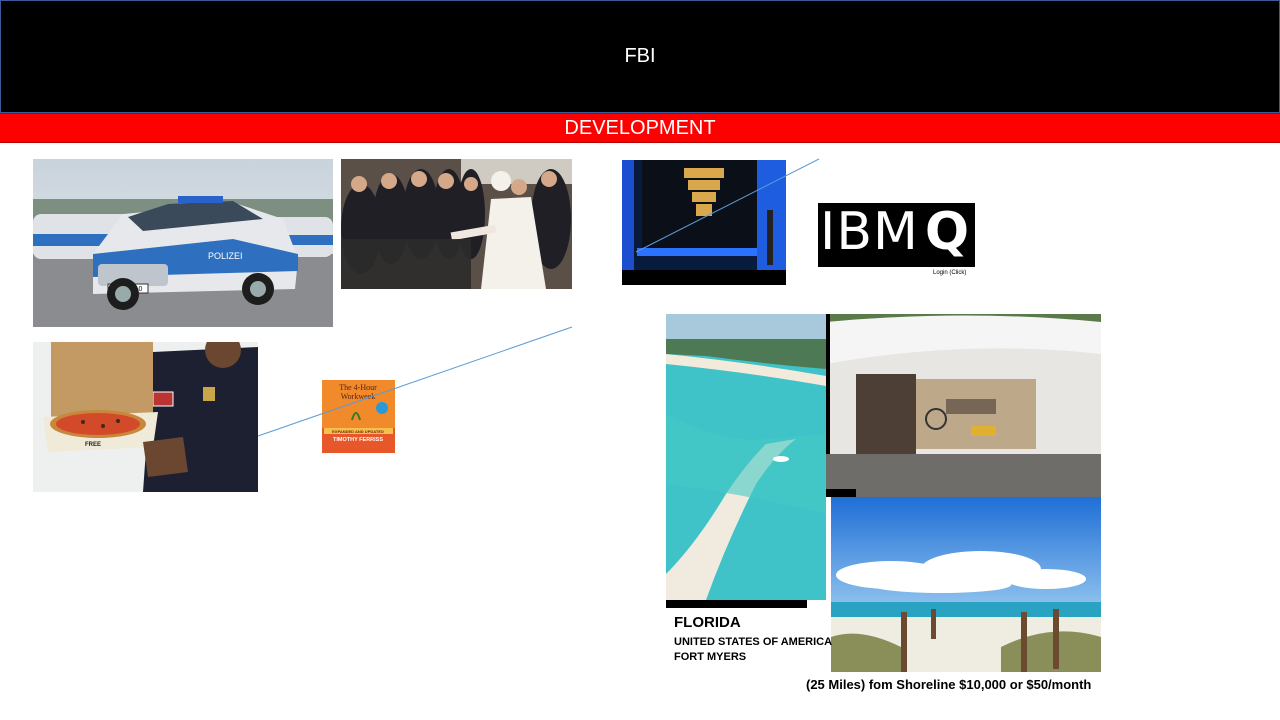 The image size is (1280, 720). I want to click on city-label: FORT MYERS, so click(710, 657).